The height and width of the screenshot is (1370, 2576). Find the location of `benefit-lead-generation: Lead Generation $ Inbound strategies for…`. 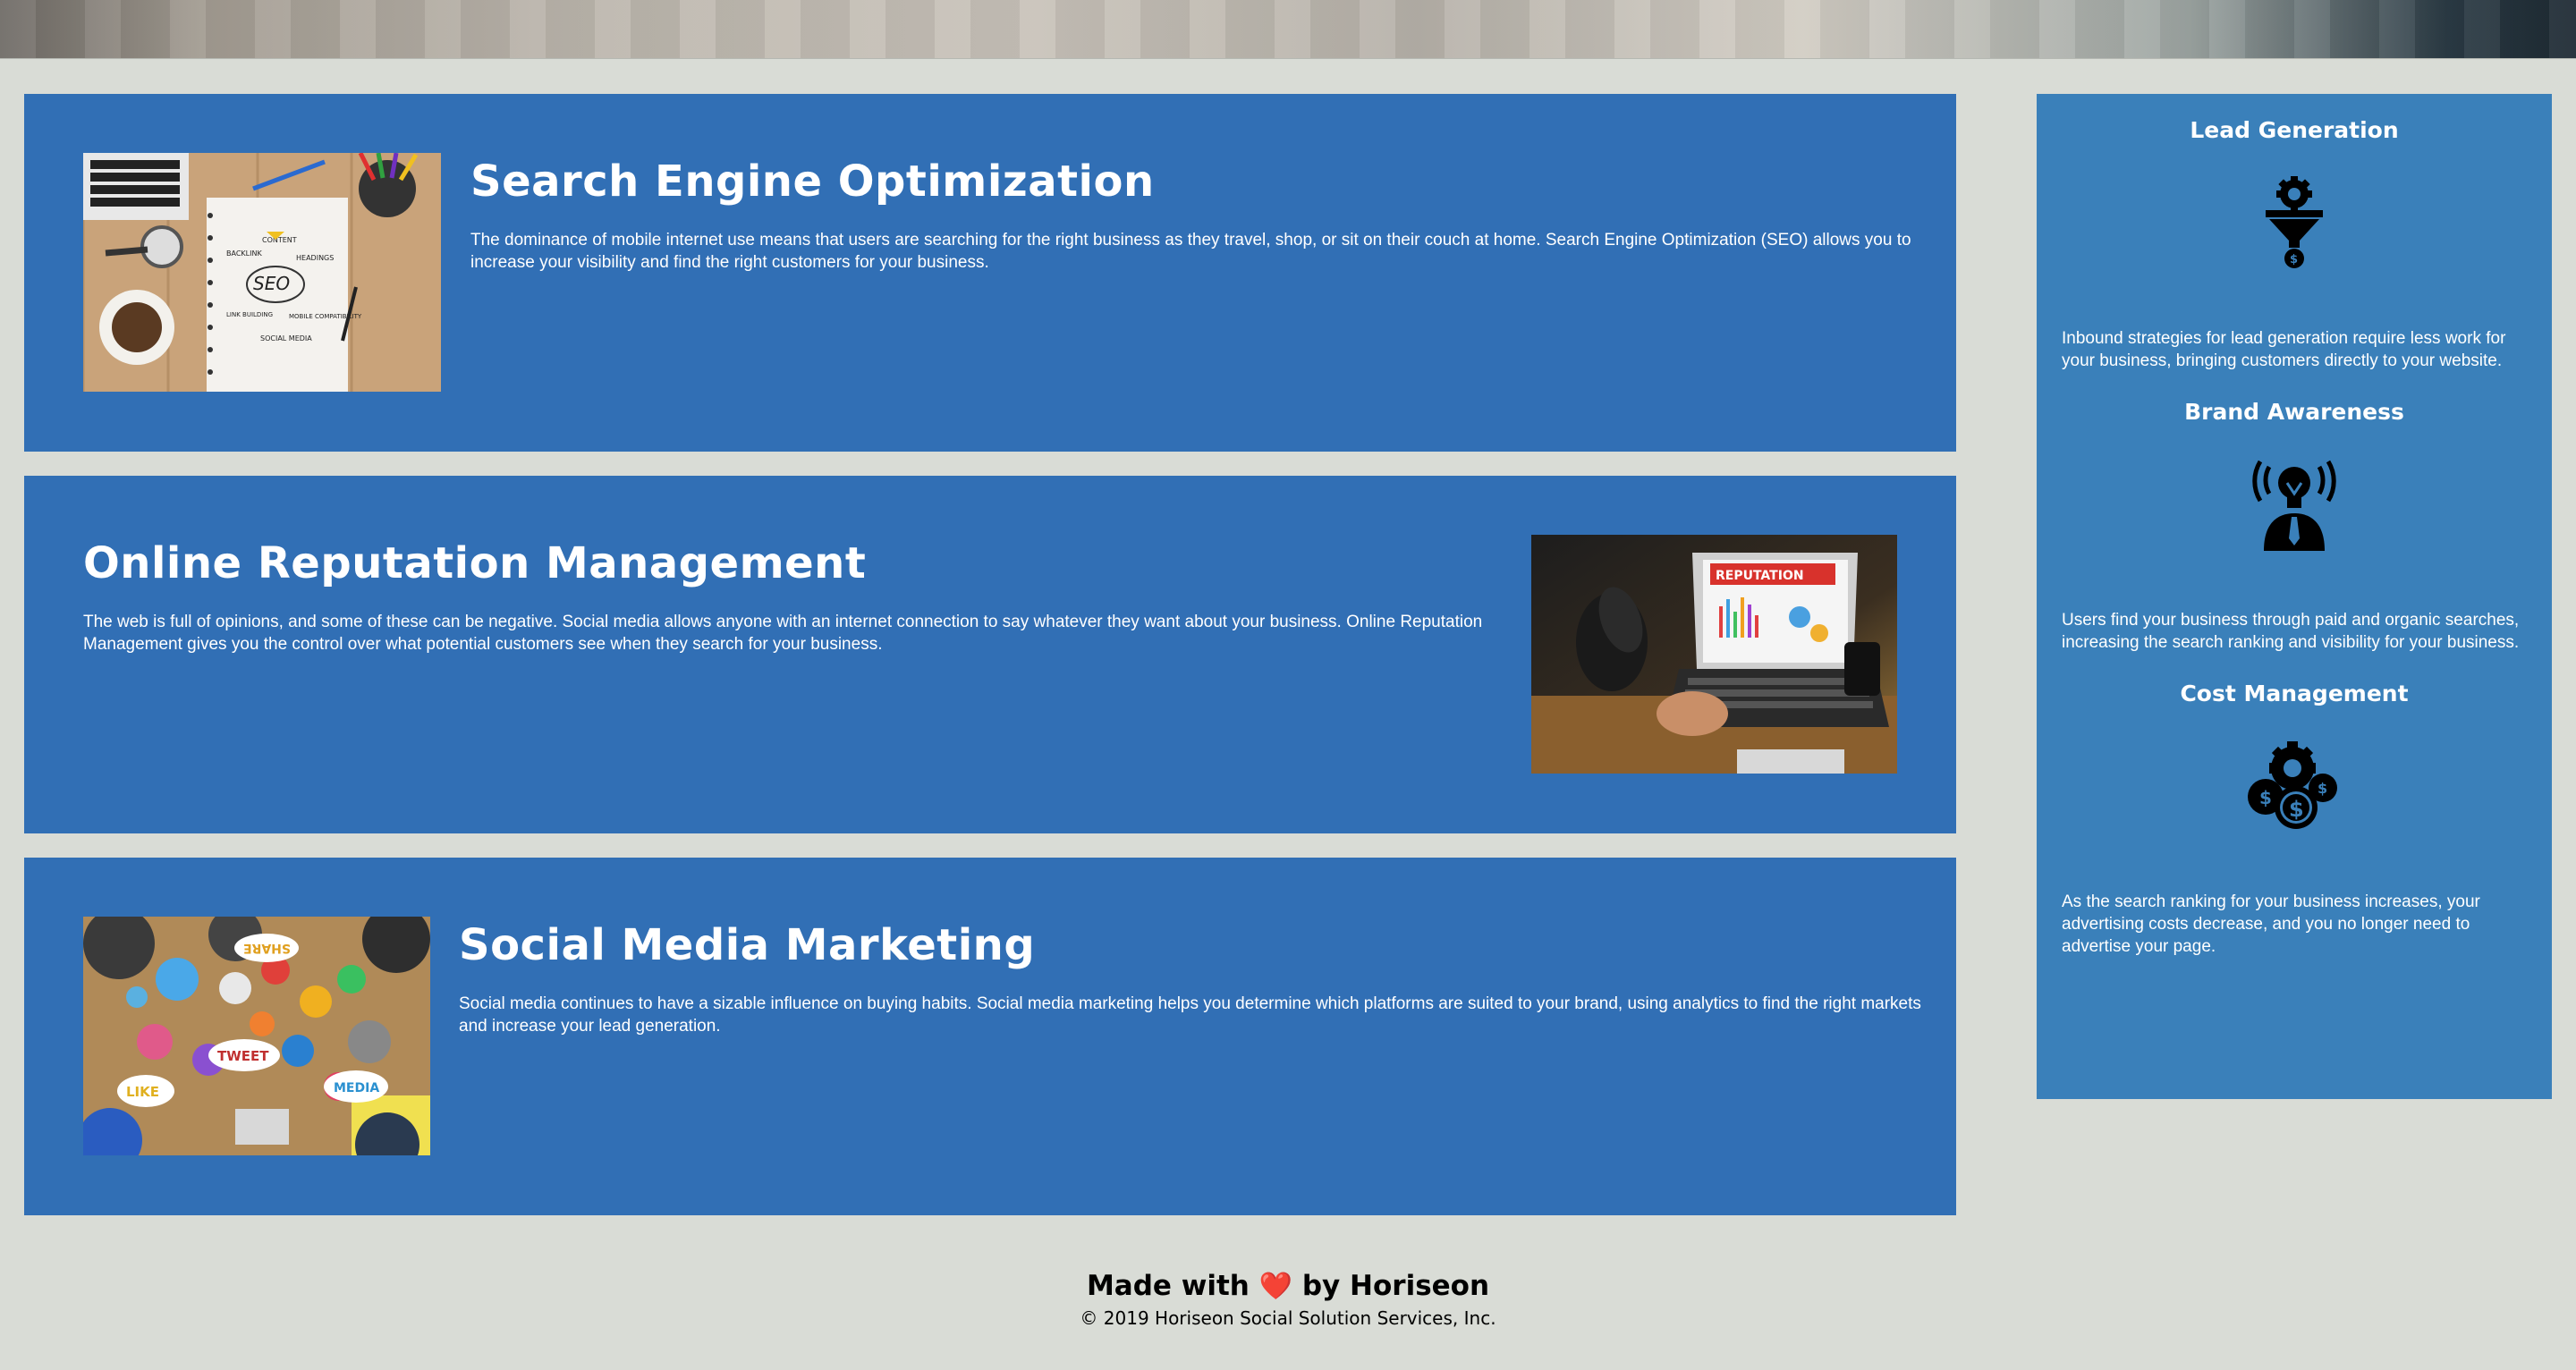

benefit-lead-generation: Lead Generation $ Inbound strategies for… is located at coordinates (2294, 244).